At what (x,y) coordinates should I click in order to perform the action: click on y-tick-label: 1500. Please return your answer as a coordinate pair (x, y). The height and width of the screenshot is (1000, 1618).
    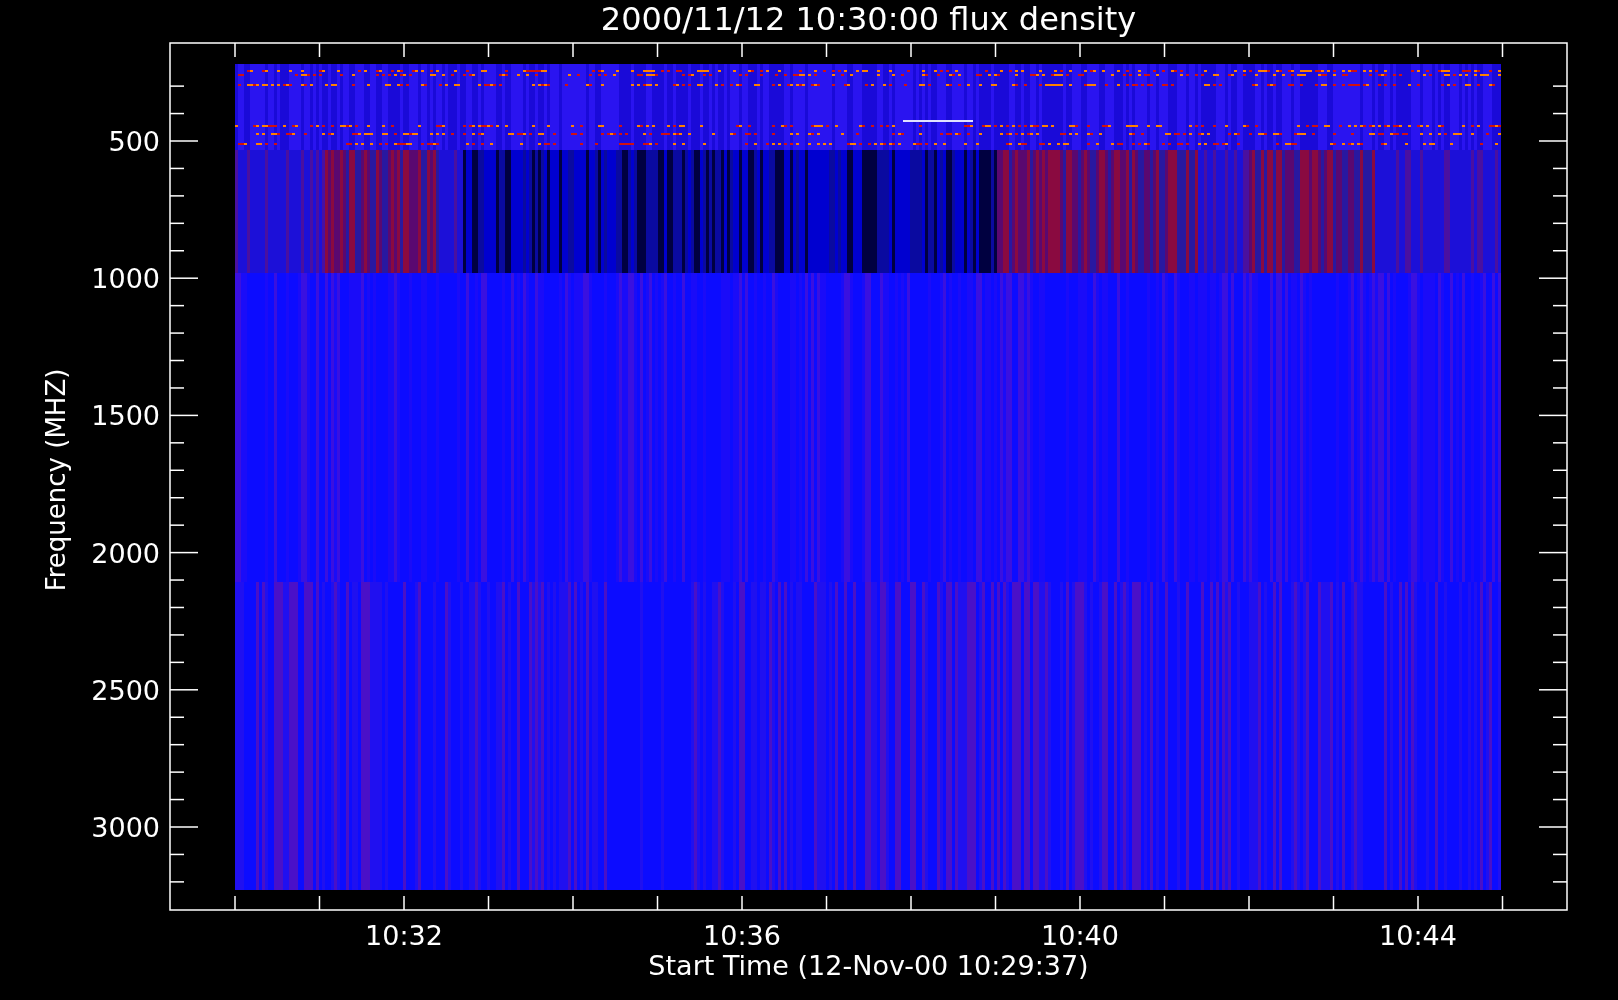
    Looking at the image, I should click on (125, 416).